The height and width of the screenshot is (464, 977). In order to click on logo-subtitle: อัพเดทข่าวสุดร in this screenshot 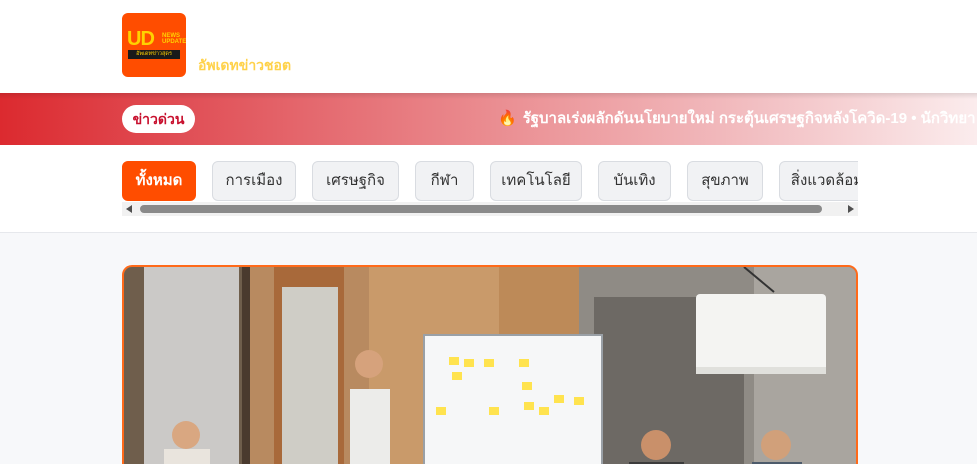, I will do `click(154, 54)`.